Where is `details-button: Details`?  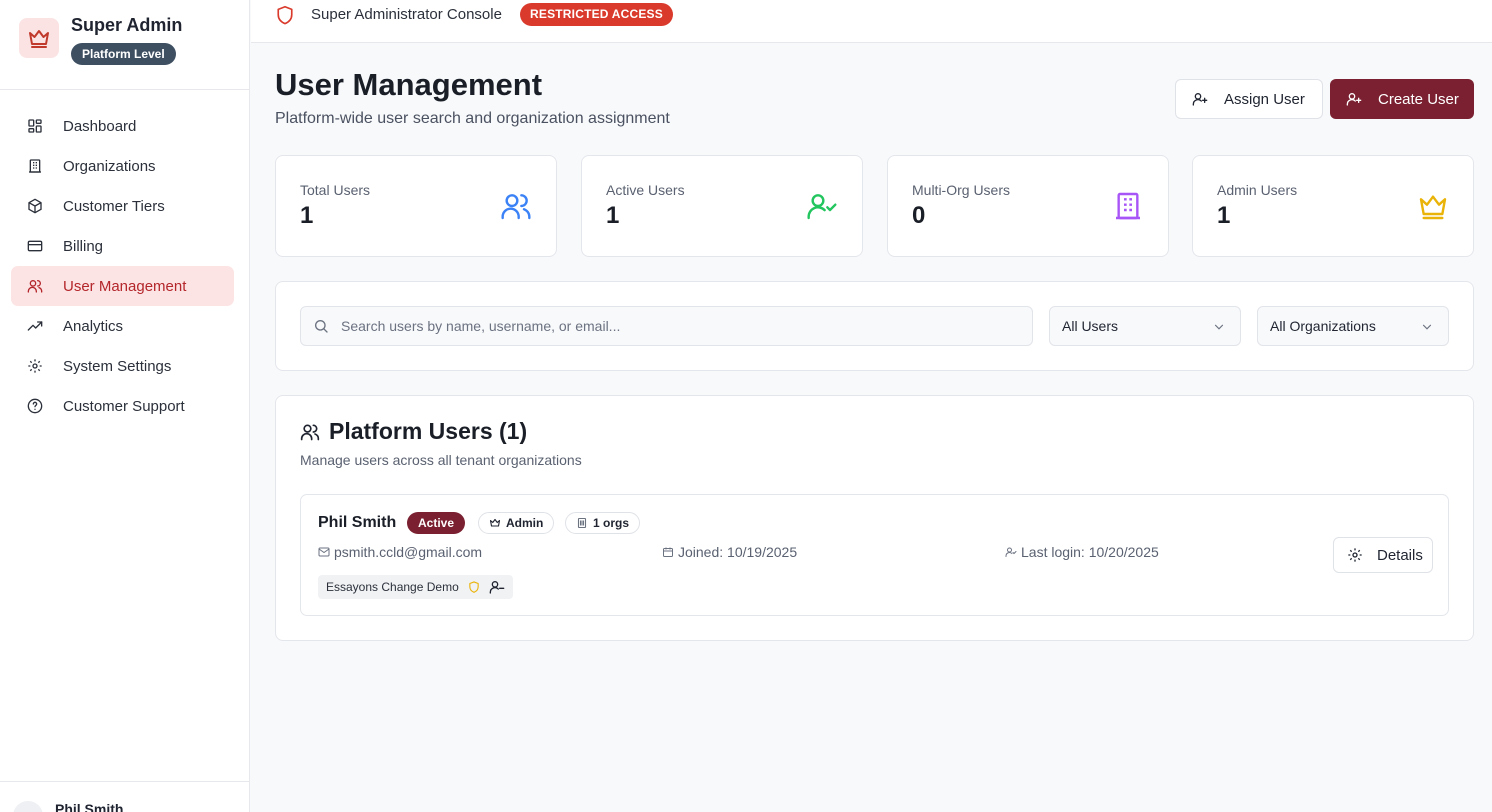
details-button: Details is located at coordinates (1383, 555).